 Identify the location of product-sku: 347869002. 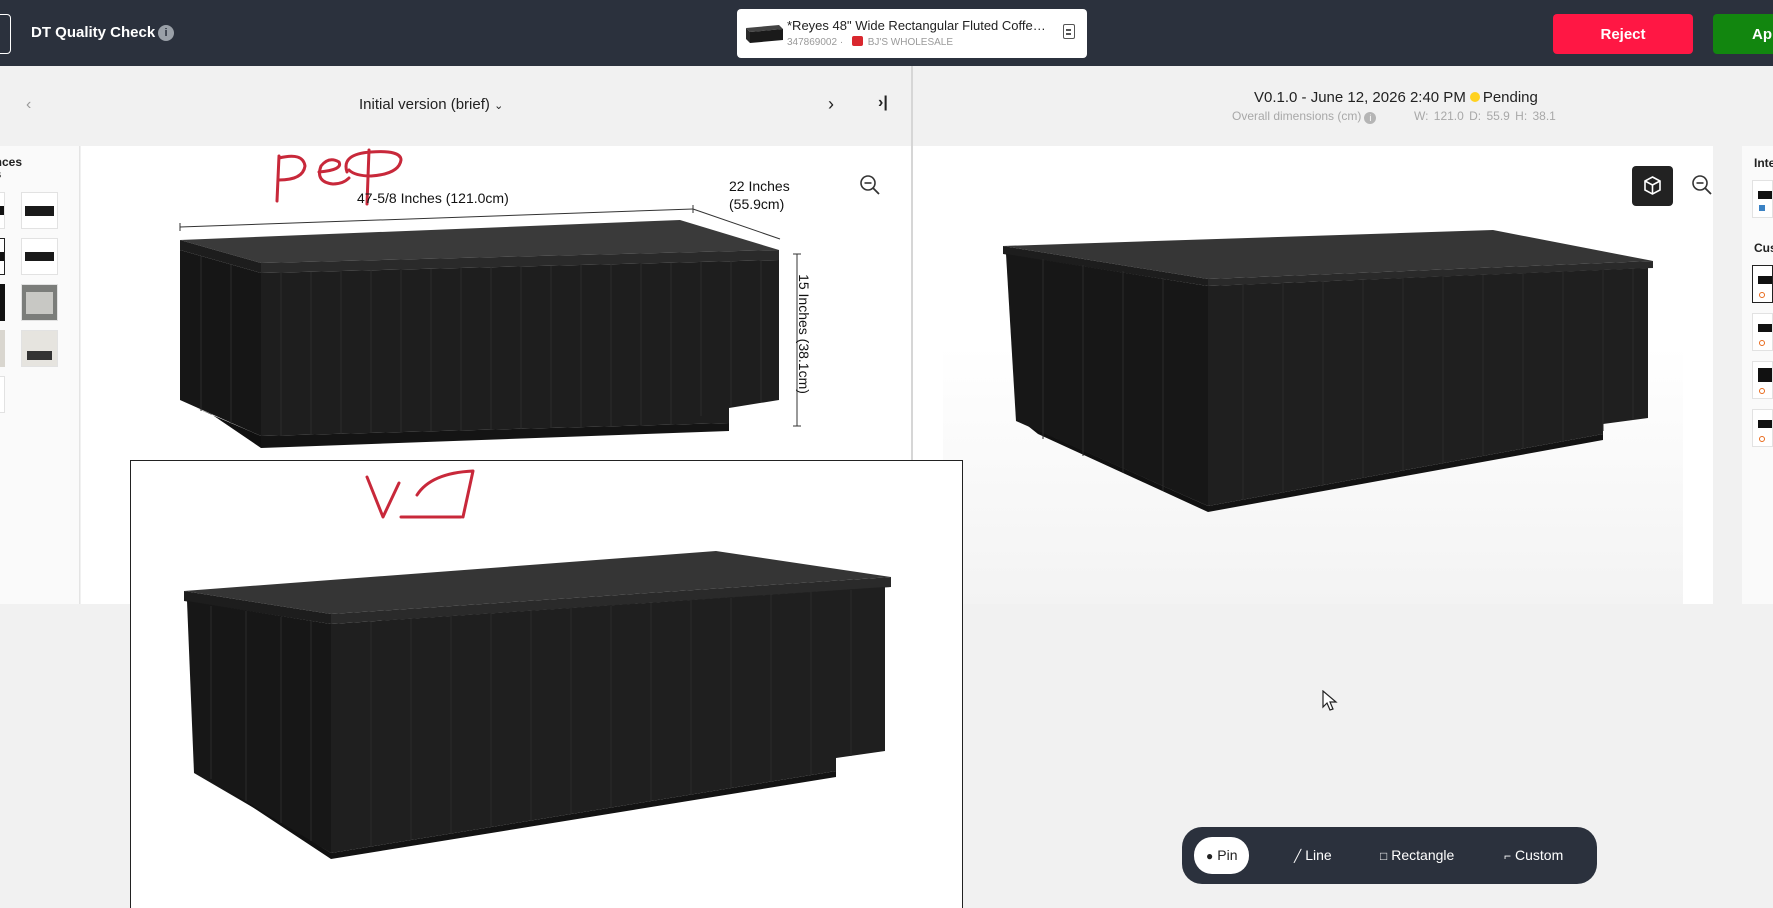
(812, 42).